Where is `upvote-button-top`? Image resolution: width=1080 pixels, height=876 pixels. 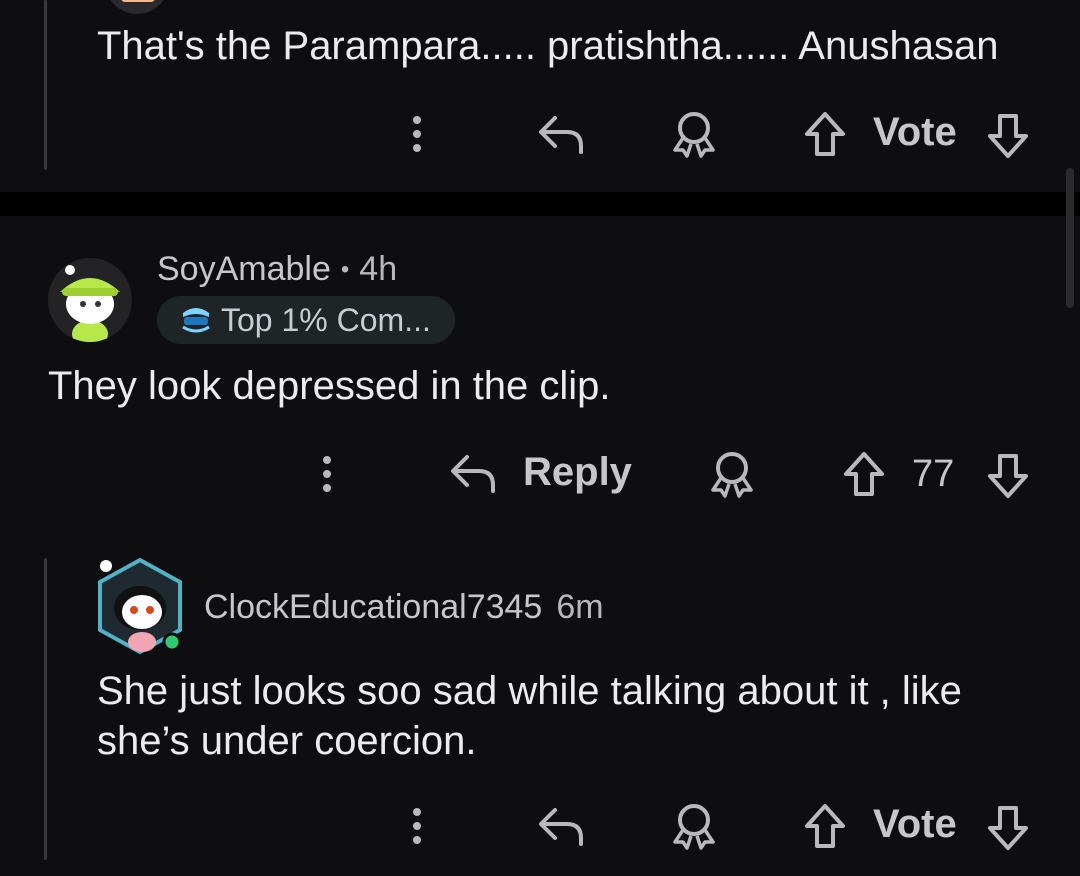 upvote-button-top is located at coordinates (825, 134).